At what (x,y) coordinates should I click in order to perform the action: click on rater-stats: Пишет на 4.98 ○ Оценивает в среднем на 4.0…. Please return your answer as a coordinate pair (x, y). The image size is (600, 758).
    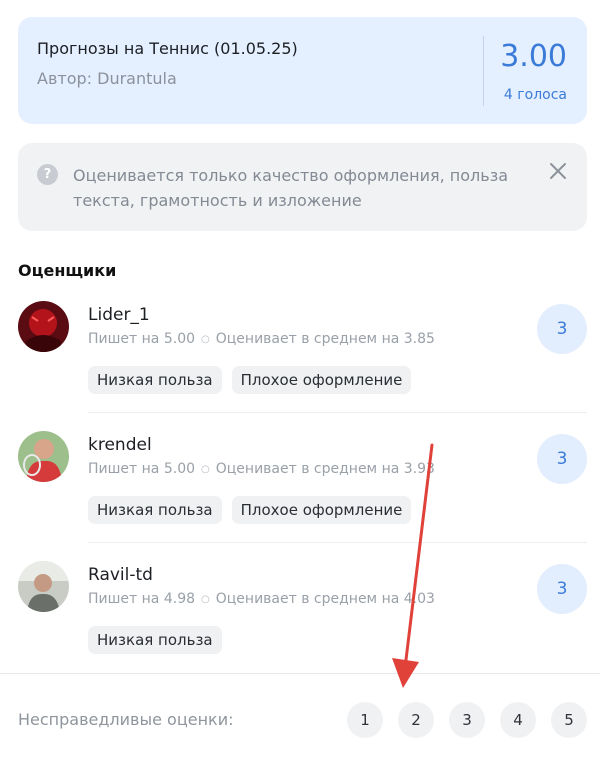
    Looking at the image, I should click on (261, 599).